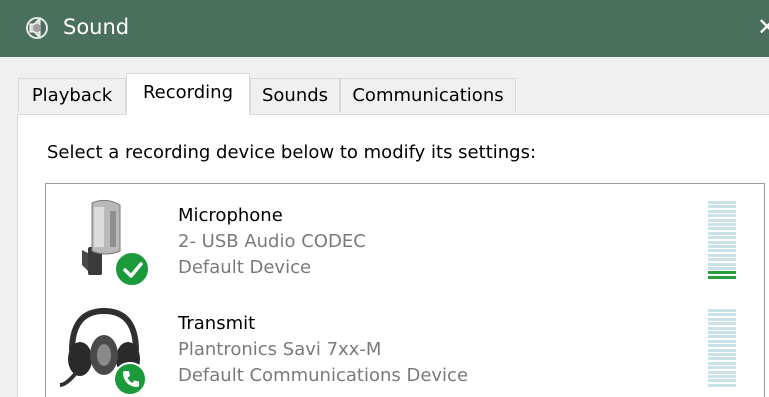  What do you see at coordinates (72, 95) in the screenshot?
I see `tab-playback: Playback` at bounding box center [72, 95].